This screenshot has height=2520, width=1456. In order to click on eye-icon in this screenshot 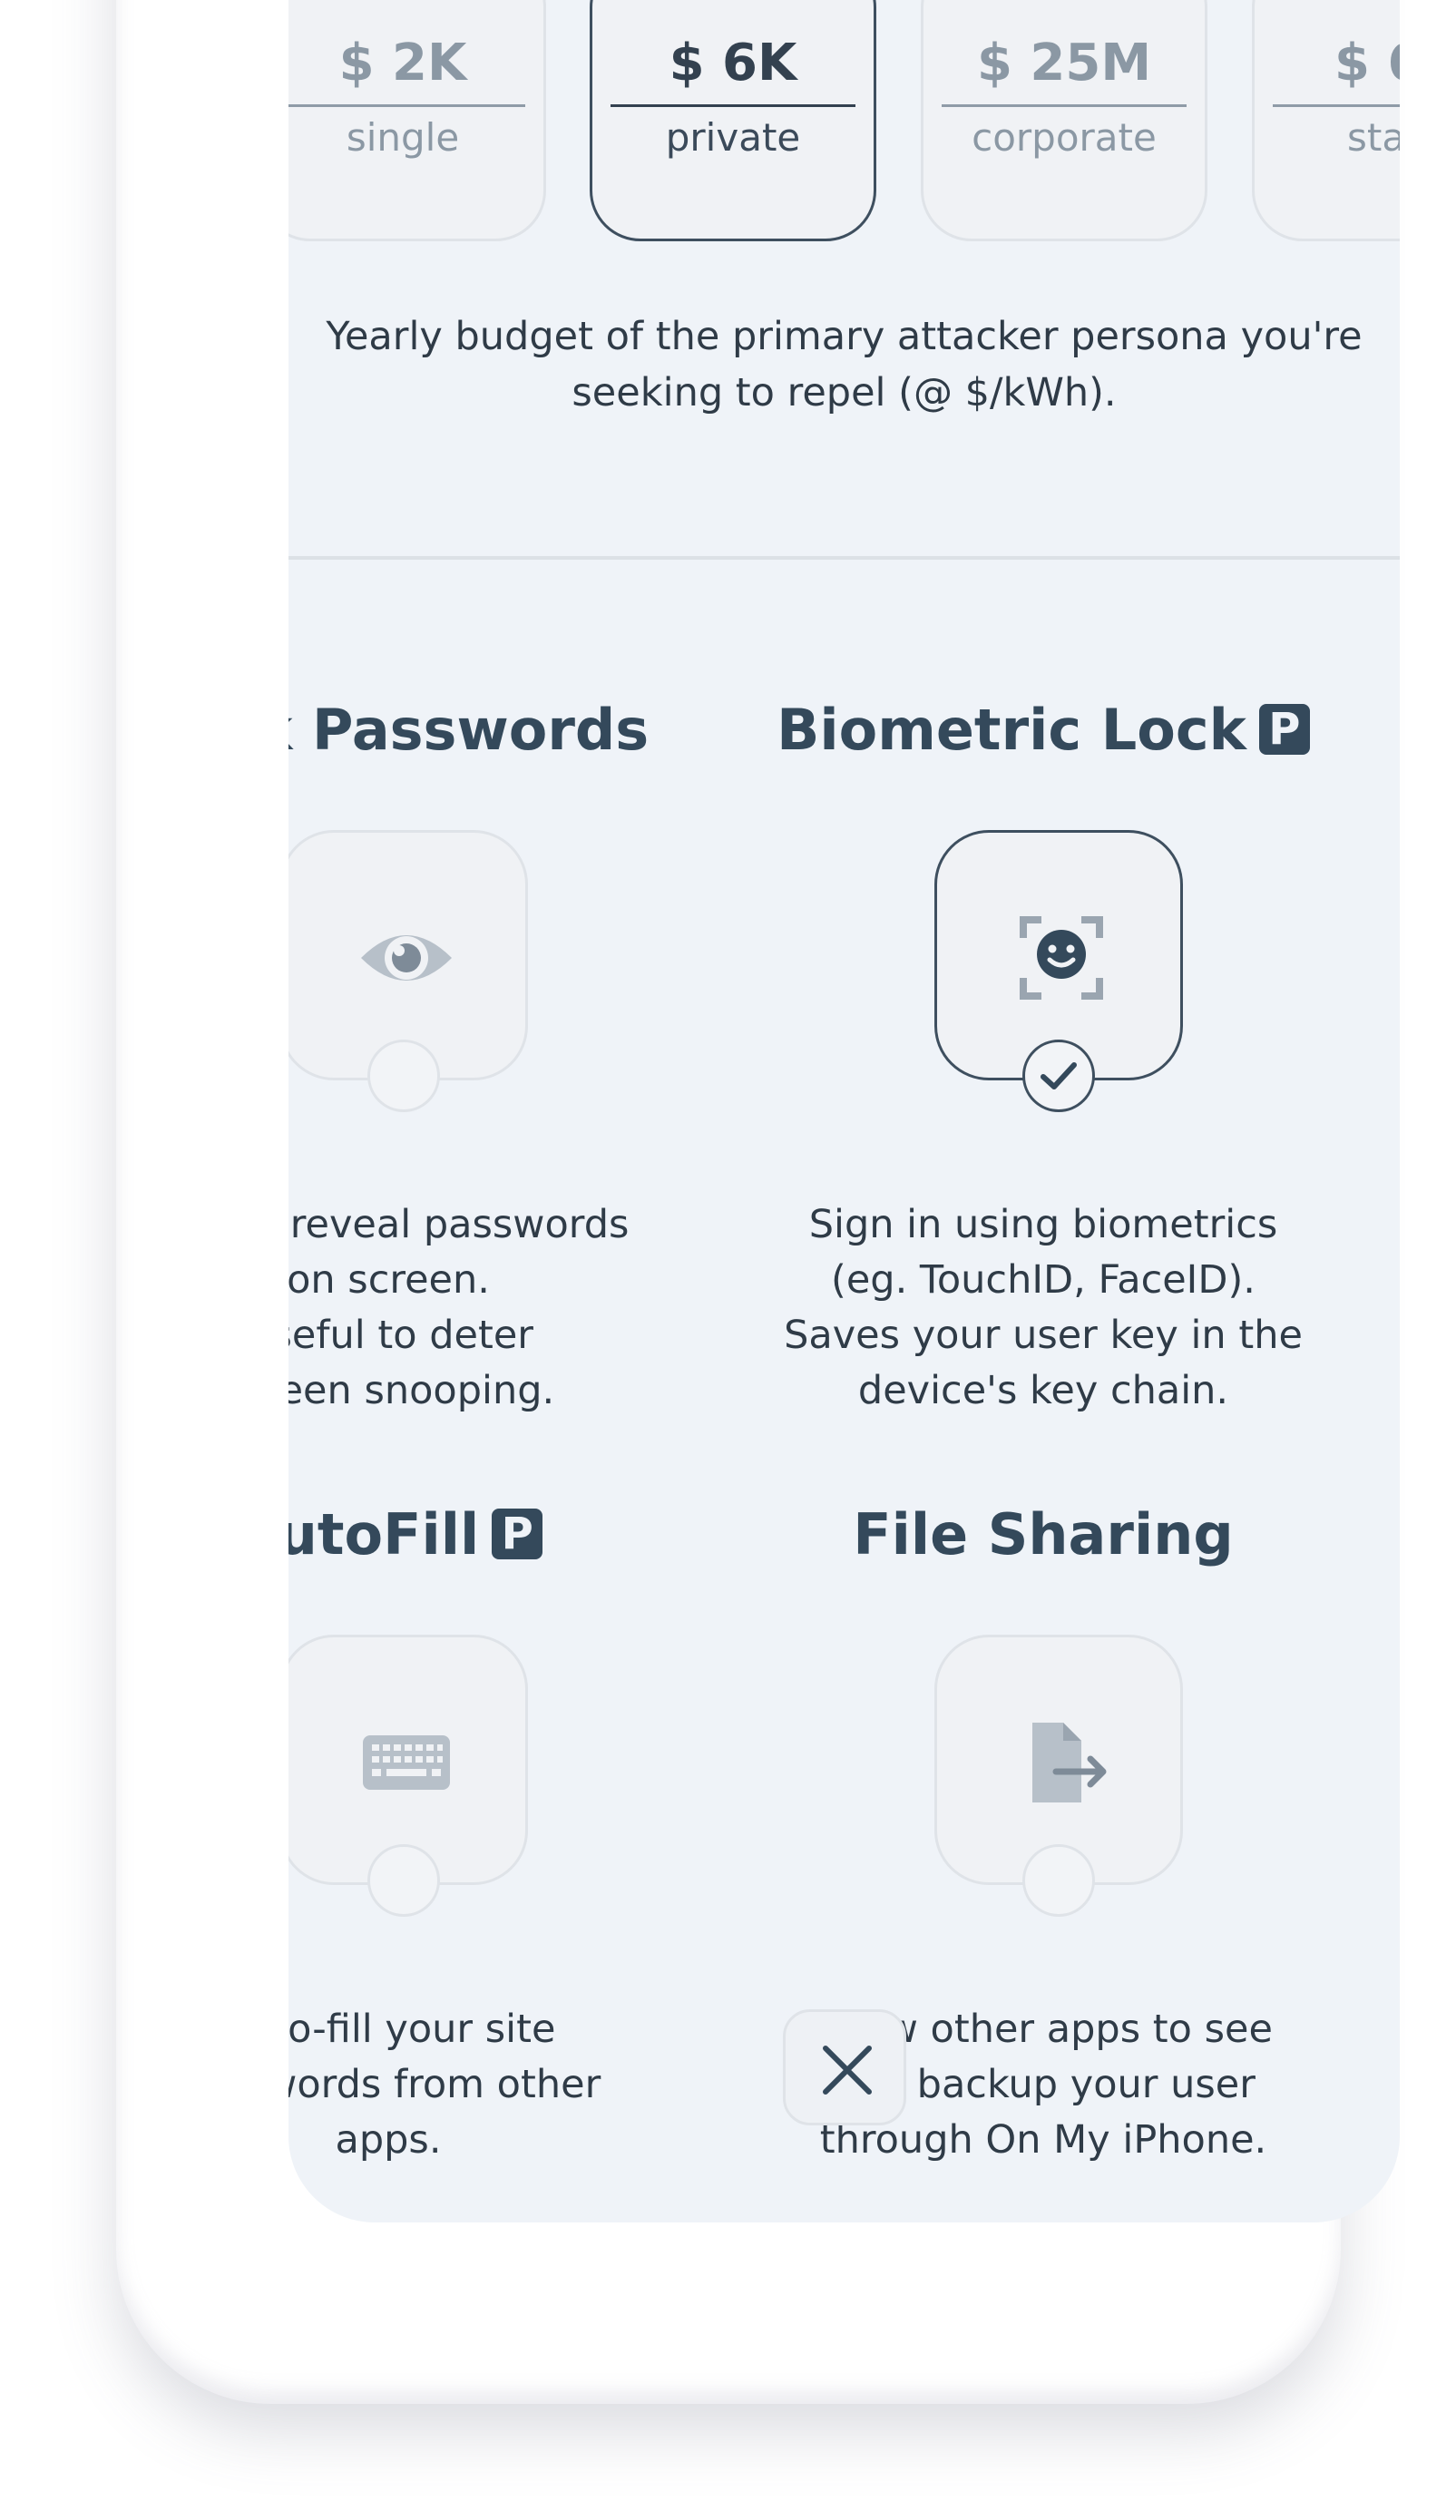, I will do `click(407, 958)`.